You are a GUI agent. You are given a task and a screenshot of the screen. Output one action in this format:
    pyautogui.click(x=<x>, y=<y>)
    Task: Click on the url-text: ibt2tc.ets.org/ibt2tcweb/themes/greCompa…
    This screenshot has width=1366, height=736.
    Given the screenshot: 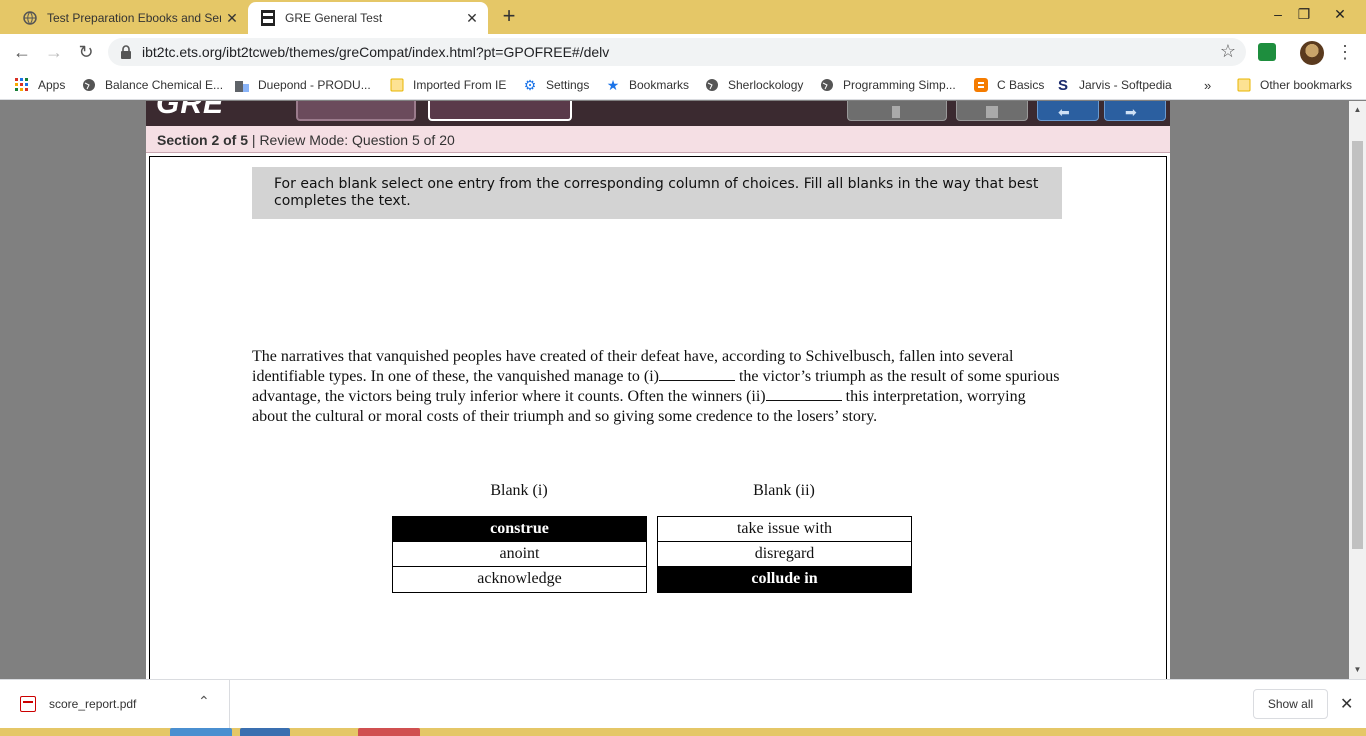 What is the action you would take?
    pyautogui.click(x=376, y=52)
    